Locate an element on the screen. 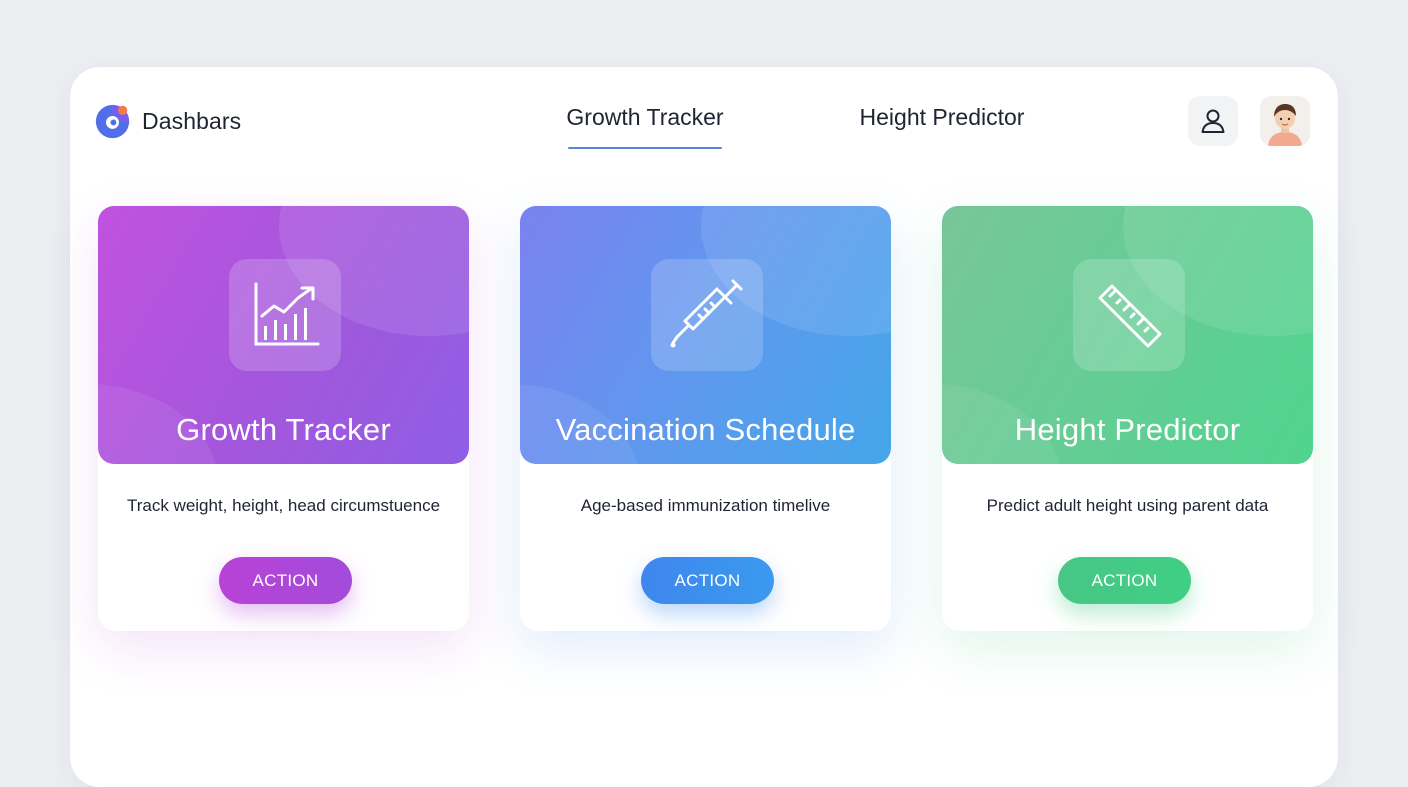 The width and height of the screenshot is (1408, 787). tab-height-predictor: Height Predictor is located at coordinates (942, 117).